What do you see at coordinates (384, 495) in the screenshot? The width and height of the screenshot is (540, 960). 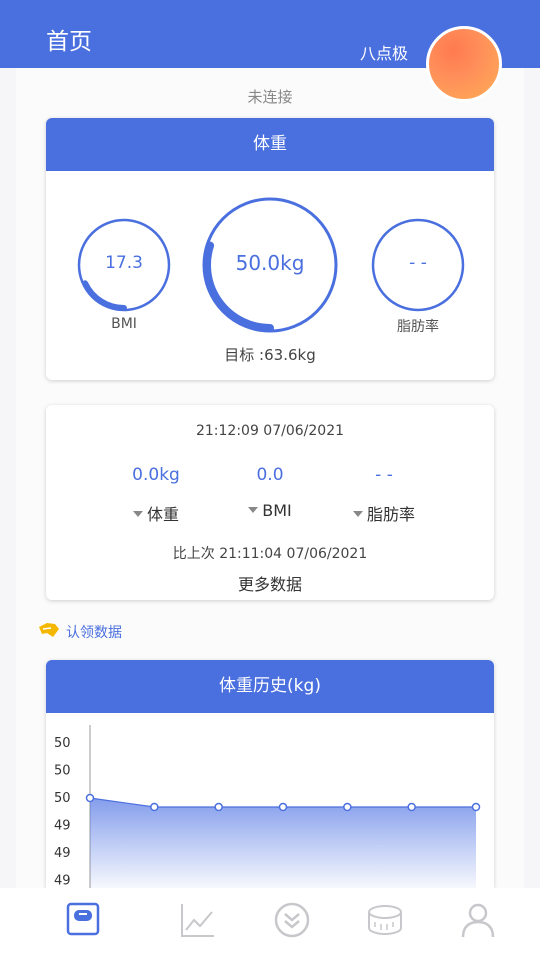 I see `metric-body-fat: - - 脂肪率` at bounding box center [384, 495].